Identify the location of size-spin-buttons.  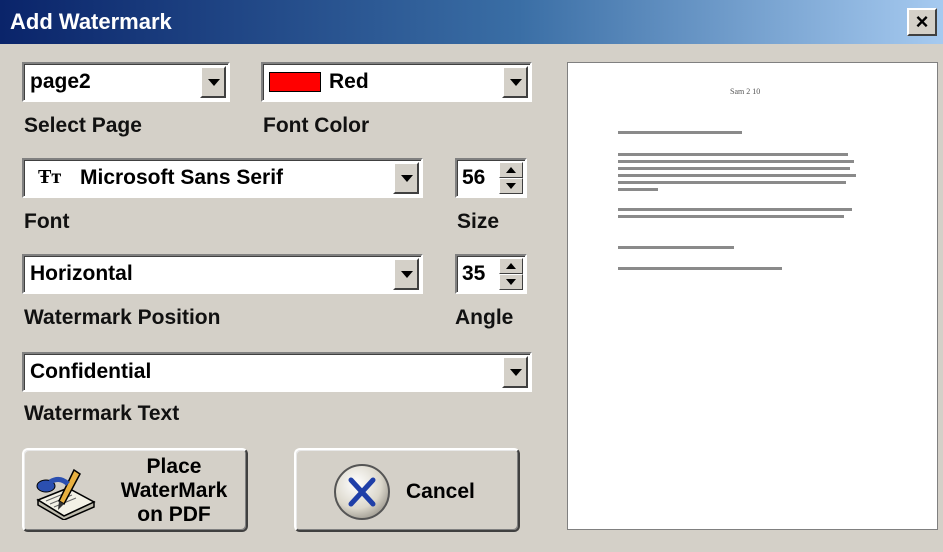
(511, 178).